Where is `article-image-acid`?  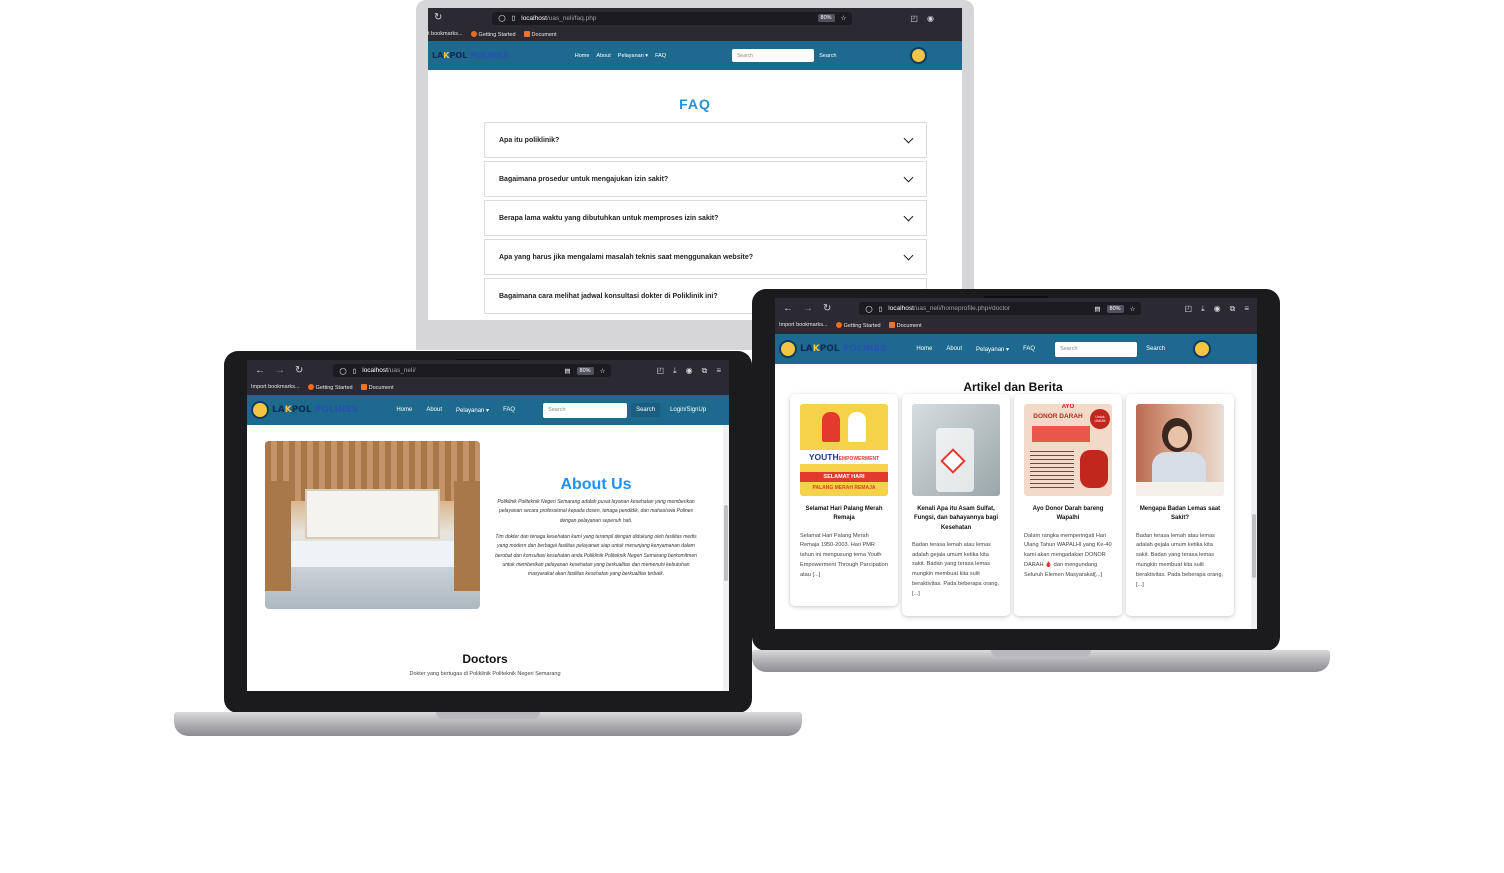 article-image-acid is located at coordinates (956, 450).